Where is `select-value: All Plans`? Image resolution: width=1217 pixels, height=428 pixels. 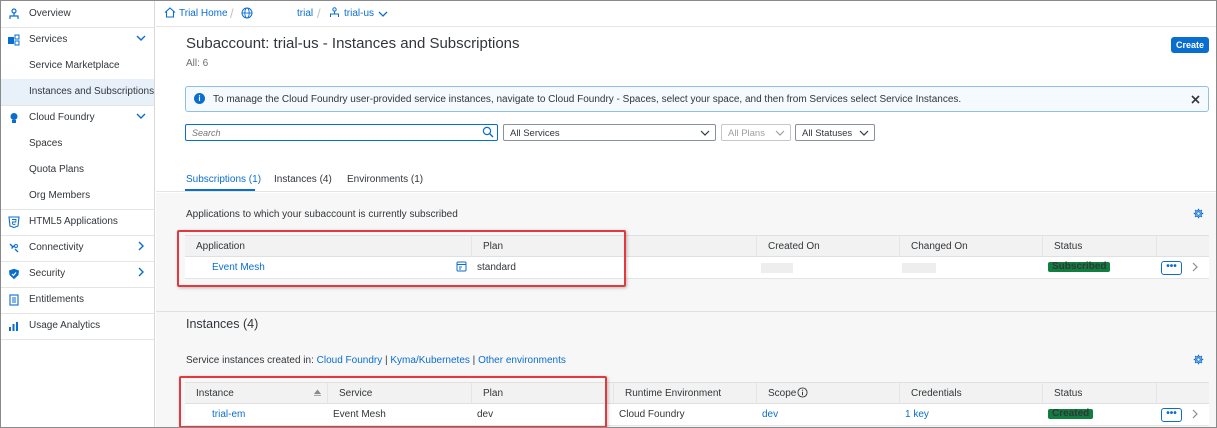 select-value: All Plans is located at coordinates (746, 133).